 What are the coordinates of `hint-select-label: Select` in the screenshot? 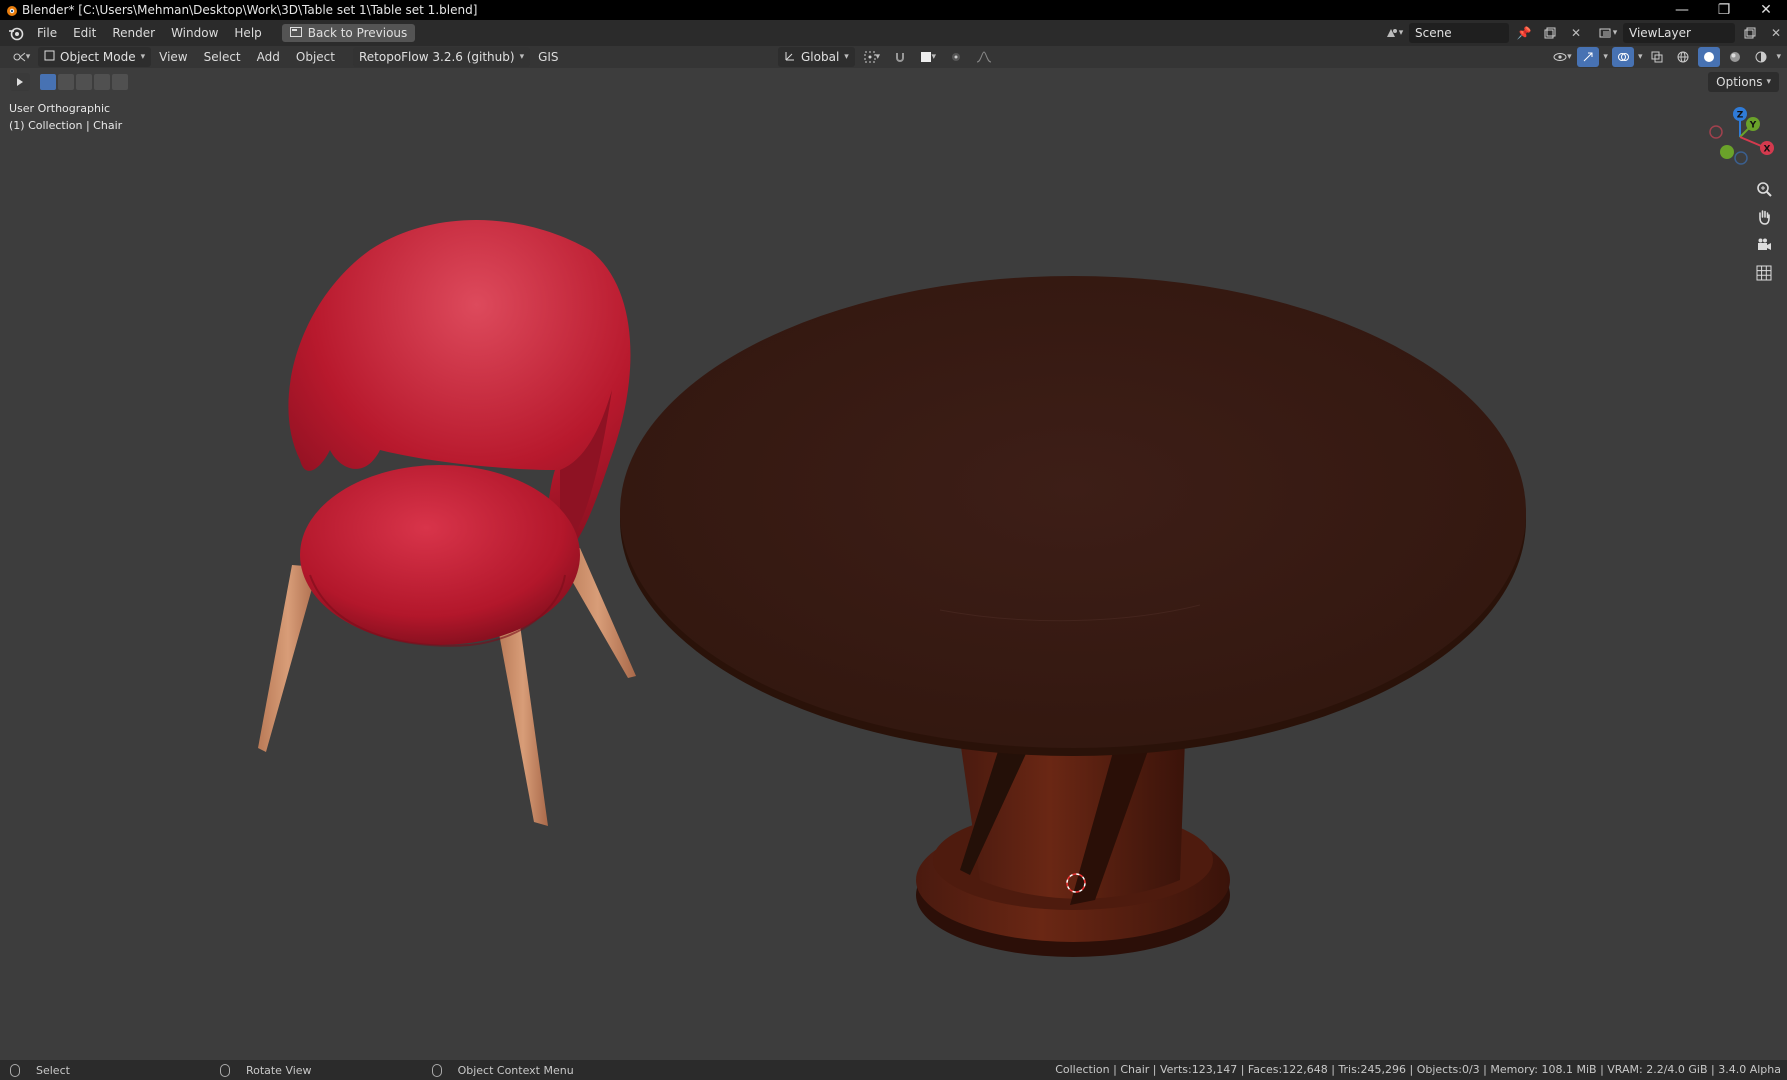 It's located at (53, 1070).